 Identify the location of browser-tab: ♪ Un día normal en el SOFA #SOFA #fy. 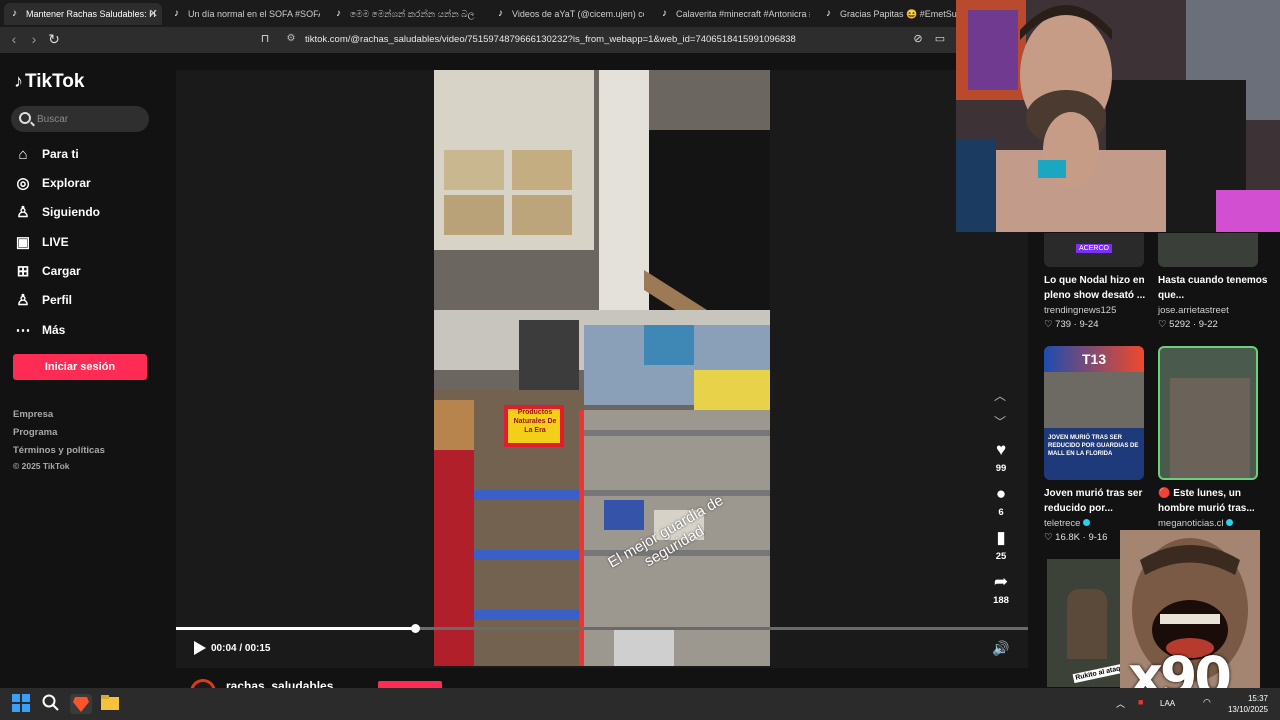
(243, 14).